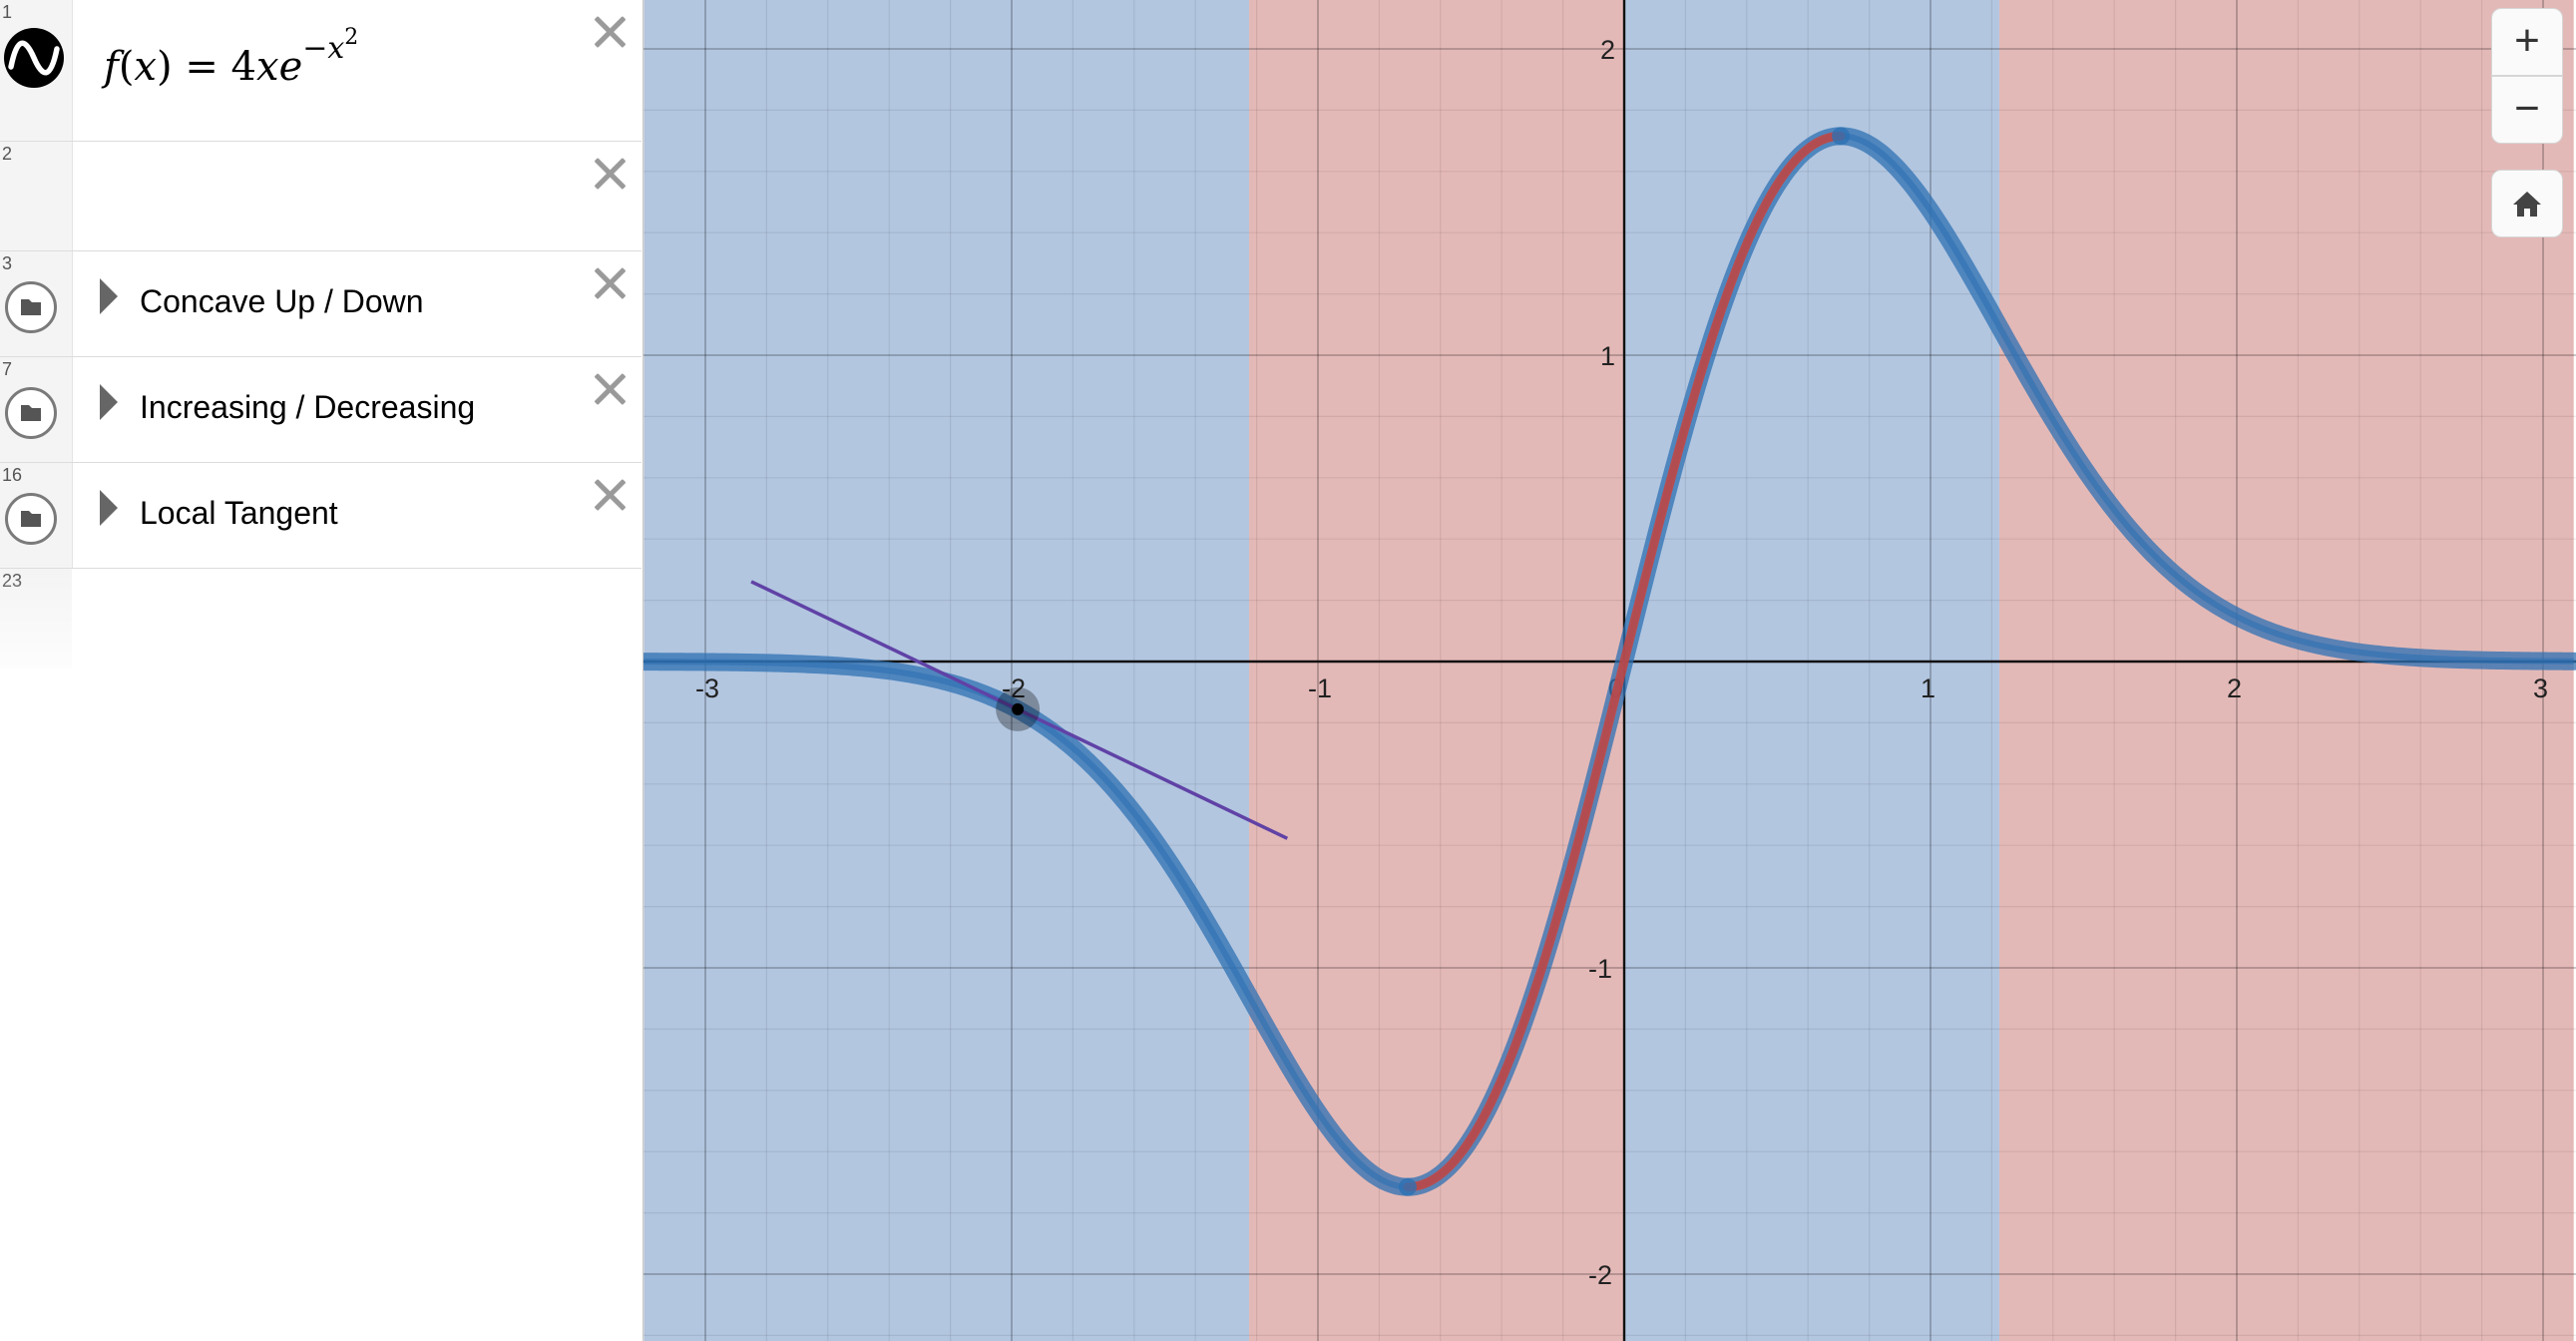 The height and width of the screenshot is (1341, 2576). What do you see at coordinates (1607, 356) in the screenshot?
I see `y-tick-label: 1` at bounding box center [1607, 356].